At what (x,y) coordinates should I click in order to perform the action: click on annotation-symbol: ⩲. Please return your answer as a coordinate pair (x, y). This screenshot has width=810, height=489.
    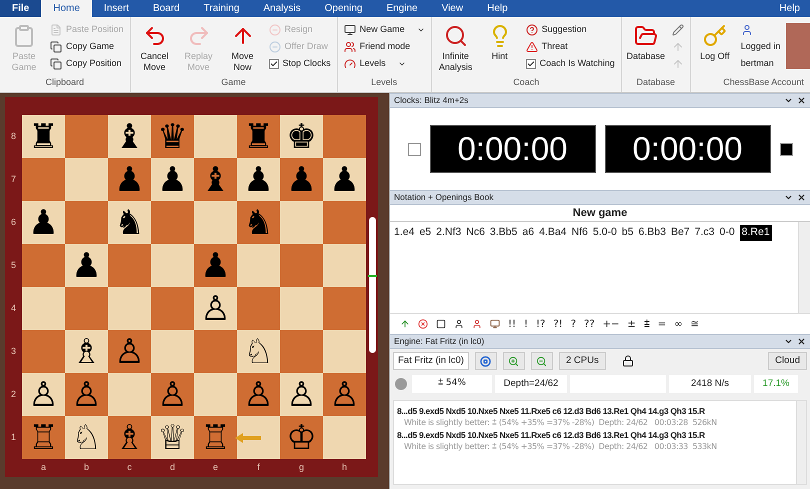
    Looking at the image, I should click on (647, 324).